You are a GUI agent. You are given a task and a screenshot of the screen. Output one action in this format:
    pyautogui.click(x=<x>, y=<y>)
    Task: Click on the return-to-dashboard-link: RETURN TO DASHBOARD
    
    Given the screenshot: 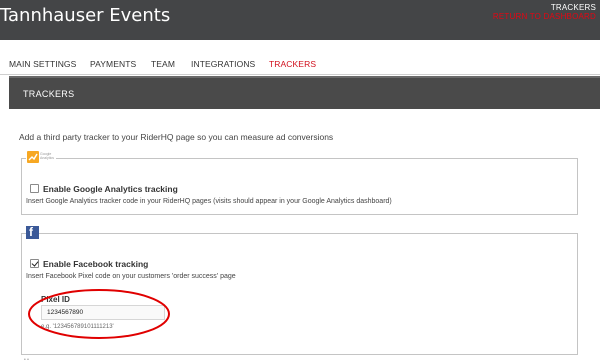 What is the action you would take?
    pyautogui.click(x=544, y=16)
    